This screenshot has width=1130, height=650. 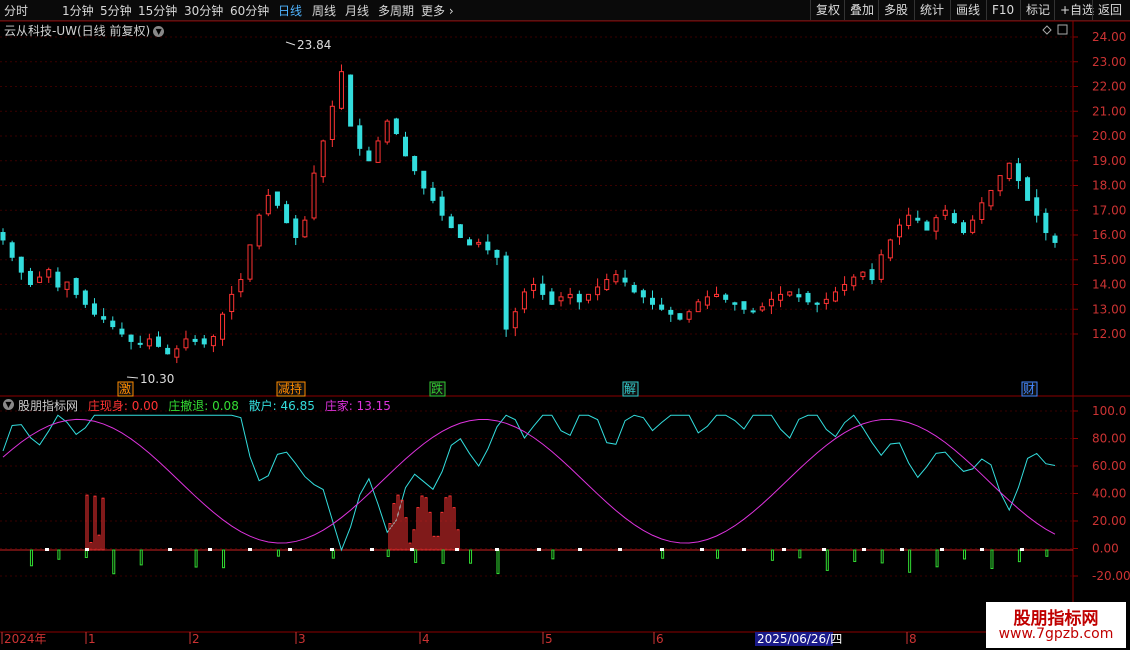 I want to click on indicator-axis: 100.0 80.00 60.00 40.00 20.00 0.00 -20.00, so click(x=1101, y=493).